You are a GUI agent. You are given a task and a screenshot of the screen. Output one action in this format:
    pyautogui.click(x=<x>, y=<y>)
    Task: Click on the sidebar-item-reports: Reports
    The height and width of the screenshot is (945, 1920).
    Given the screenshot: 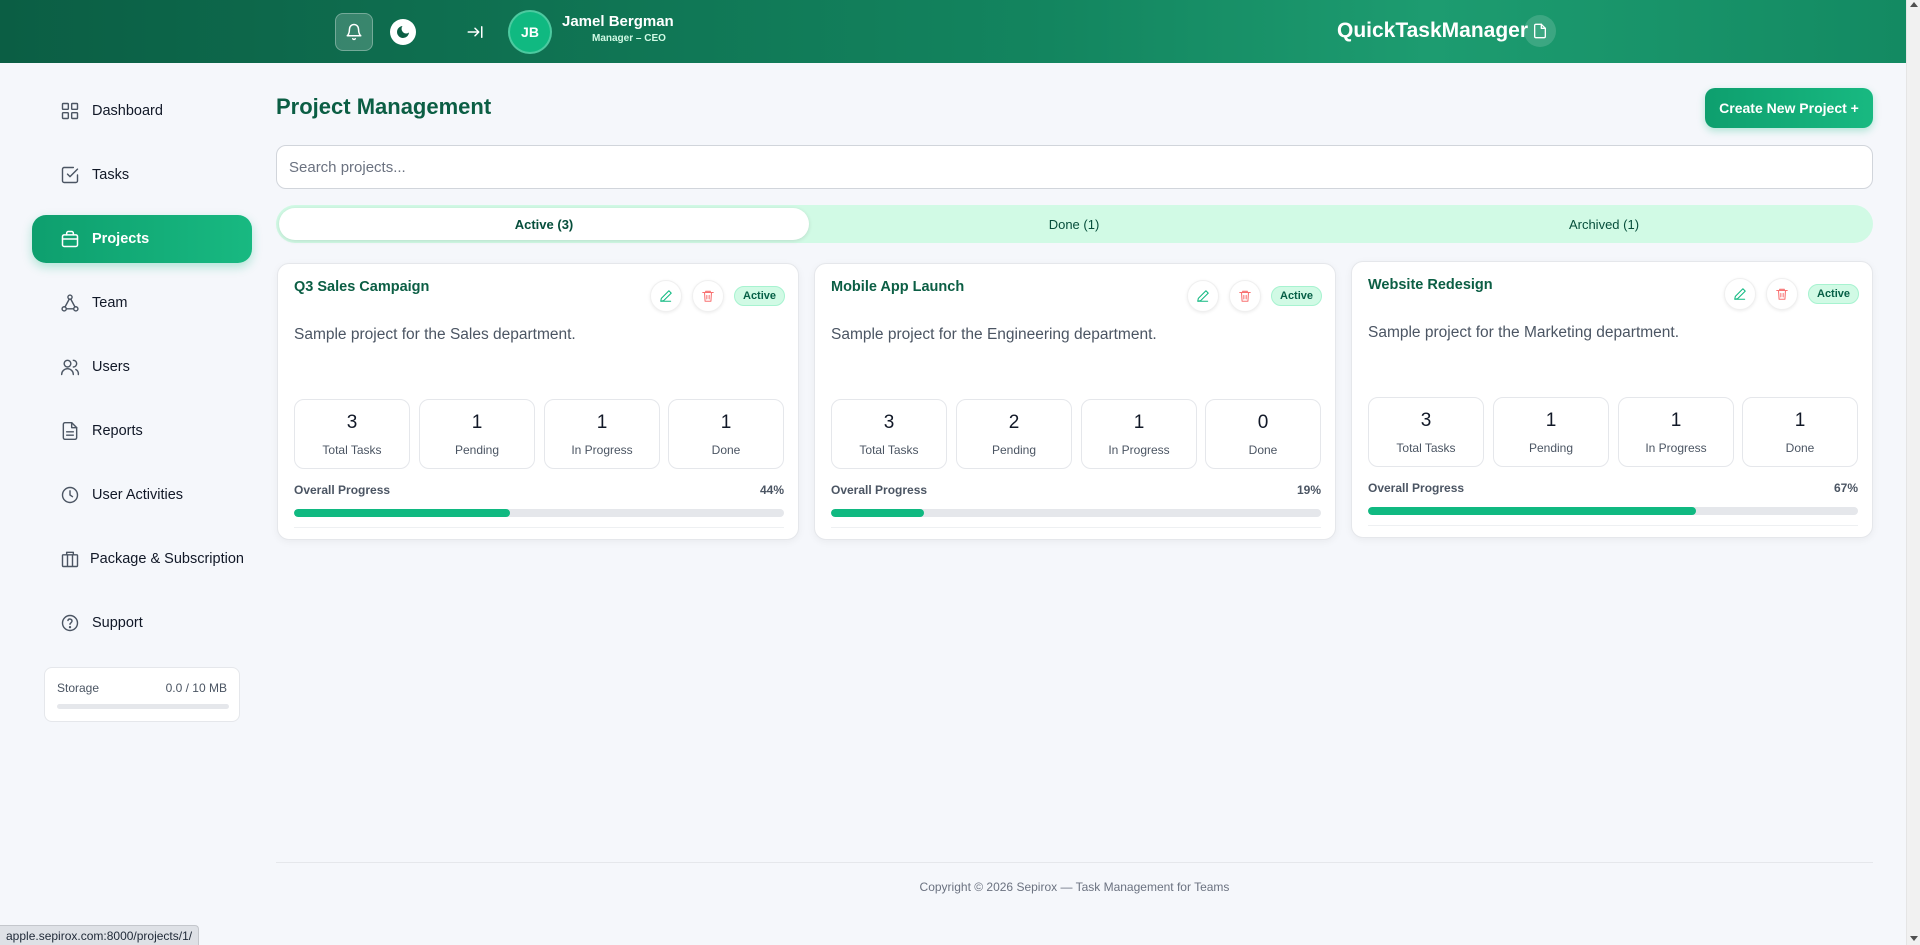 What is the action you would take?
    pyautogui.click(x=142, y=431)
    